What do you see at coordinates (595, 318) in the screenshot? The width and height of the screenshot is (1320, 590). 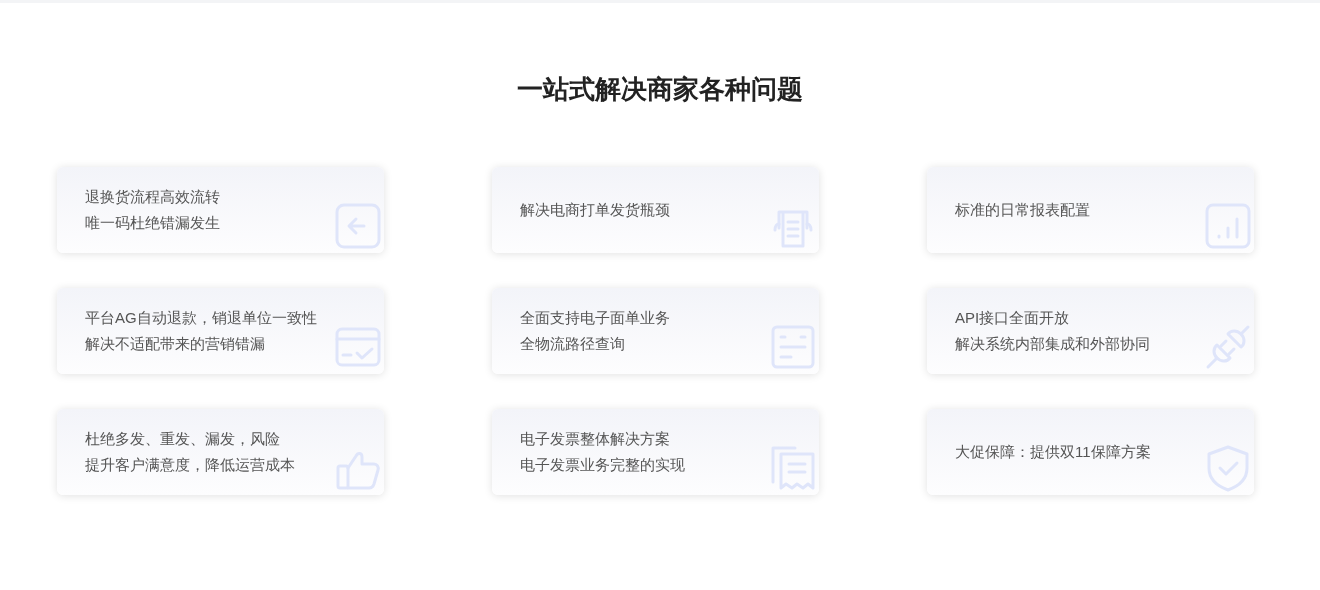 I see `feature-text: 全面支持电子面单业务` at bounding box center [595, 318].